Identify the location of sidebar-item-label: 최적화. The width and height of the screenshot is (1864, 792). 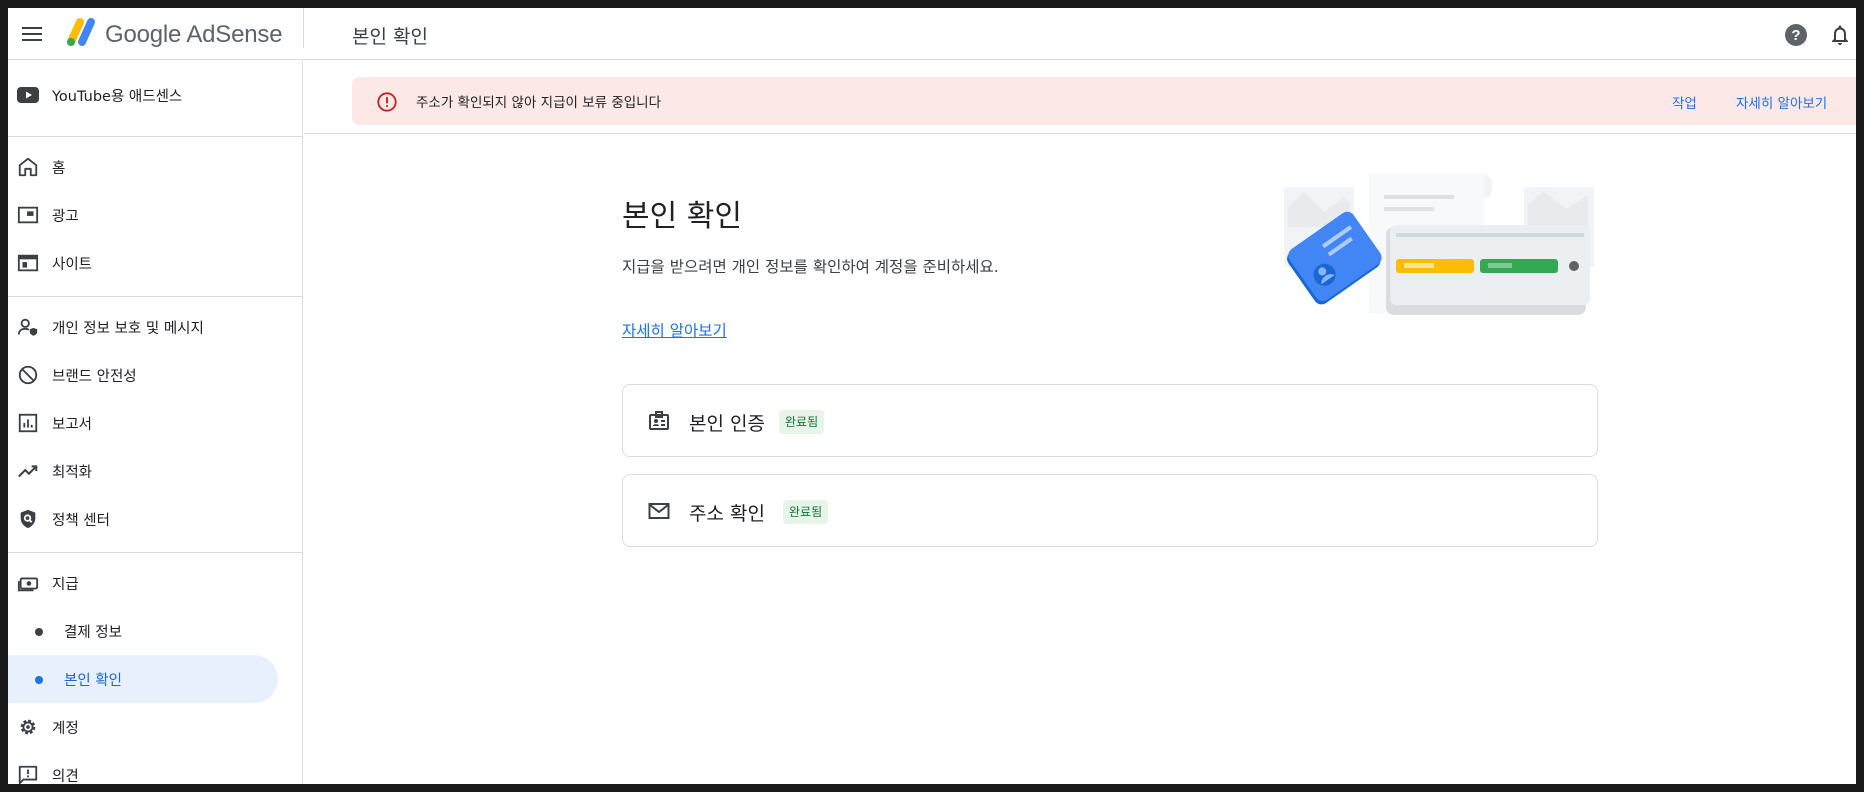
(72, 472).